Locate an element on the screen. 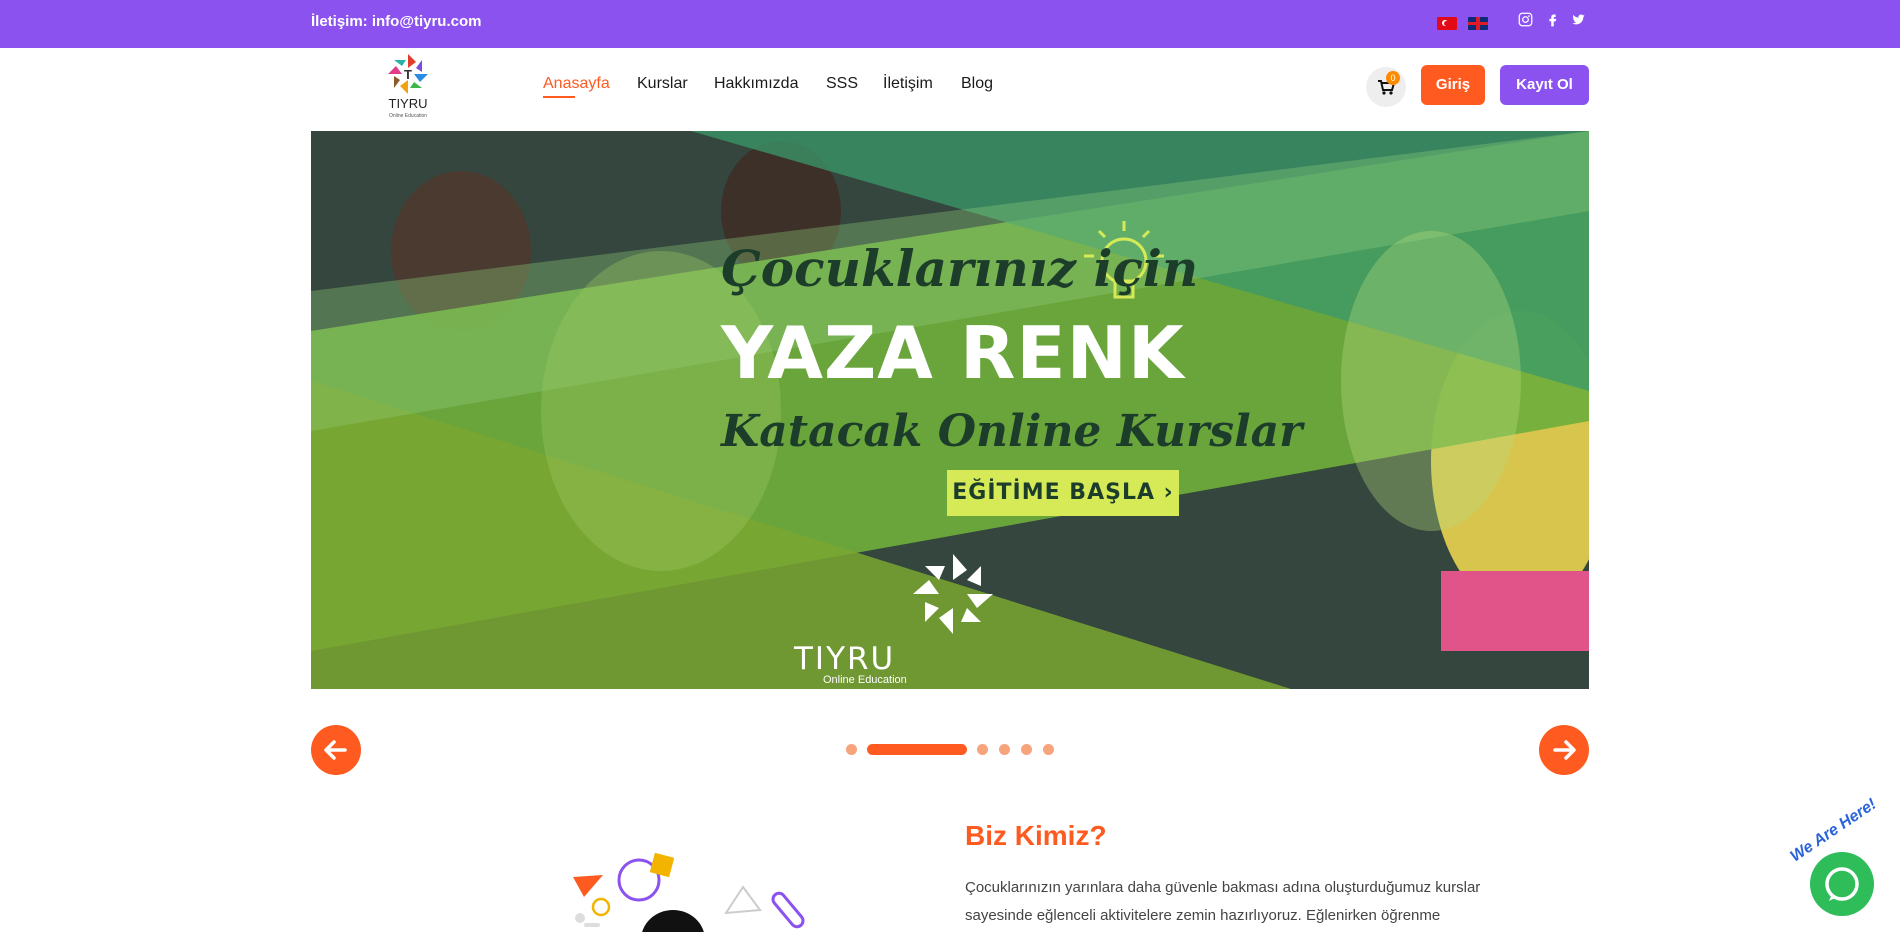  hero-cta-label: EĞİTİME BAŞLA is located at coordinates (1053, 492).